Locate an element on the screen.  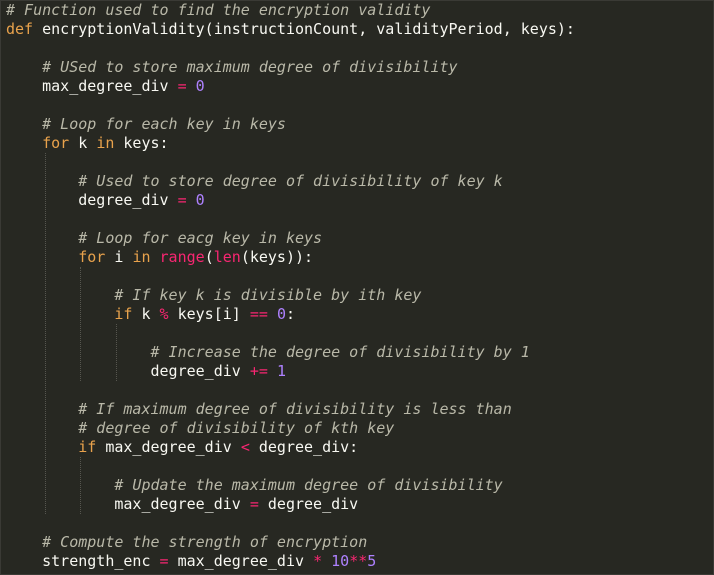
code-comment: # degree of divisibility of kth key is located at coordinates (236, 428).